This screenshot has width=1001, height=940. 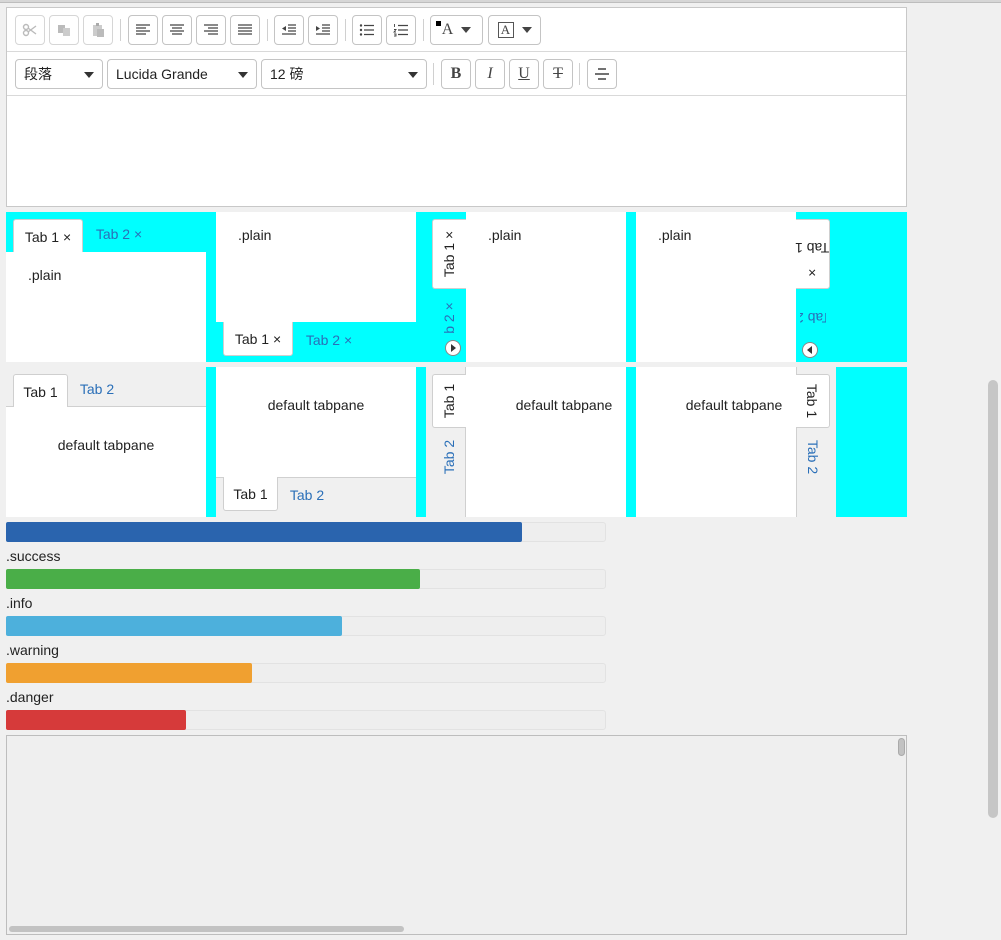 I want to click on editor-content-area, so click(x=456, y=151).